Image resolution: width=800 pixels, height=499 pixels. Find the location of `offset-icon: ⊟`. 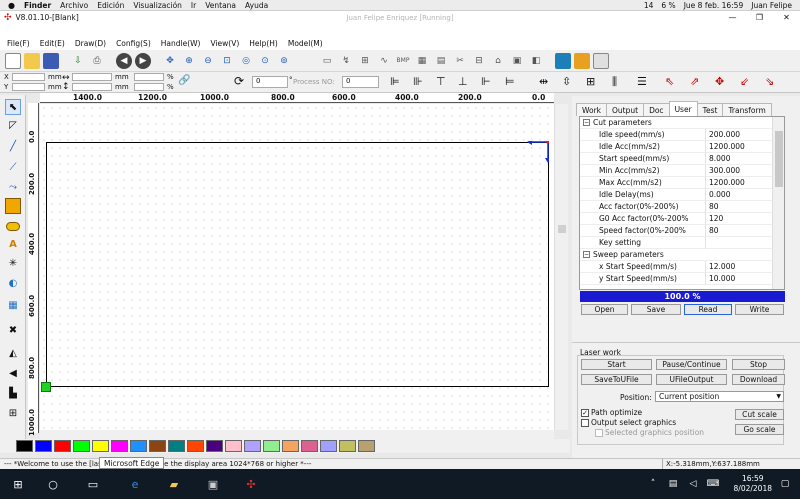

offset-icon: ⊟ is located at coordinates (479, 61).